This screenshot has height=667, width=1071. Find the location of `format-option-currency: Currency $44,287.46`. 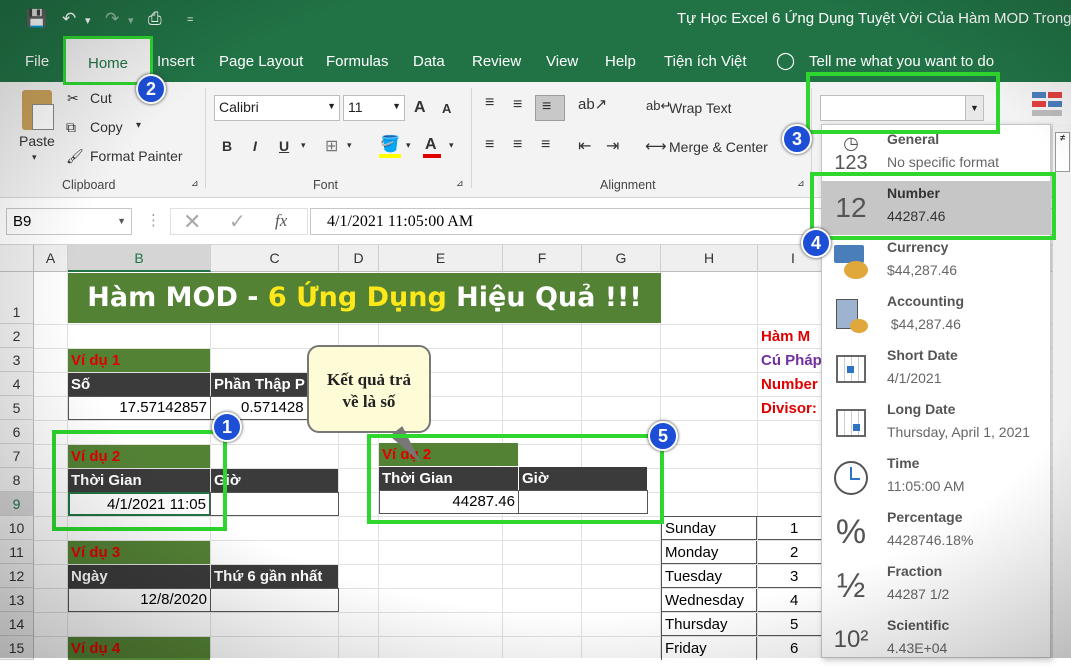

format-option-currency: Currency $44,287.46 is located at coordinates (936, 262).